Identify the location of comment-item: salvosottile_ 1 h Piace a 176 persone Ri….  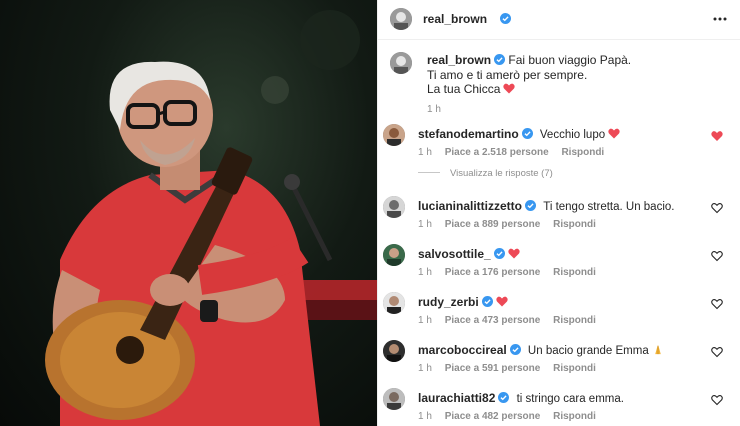
(559, 266).